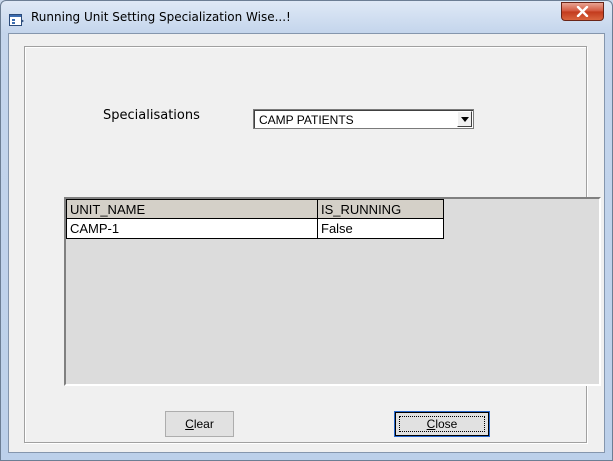 The width and height of the screenshot is (613, 461). Describe the element at coordinates (192, 228) in the screenshot. I see `cell-unit-name: CAMP-1` at that location.